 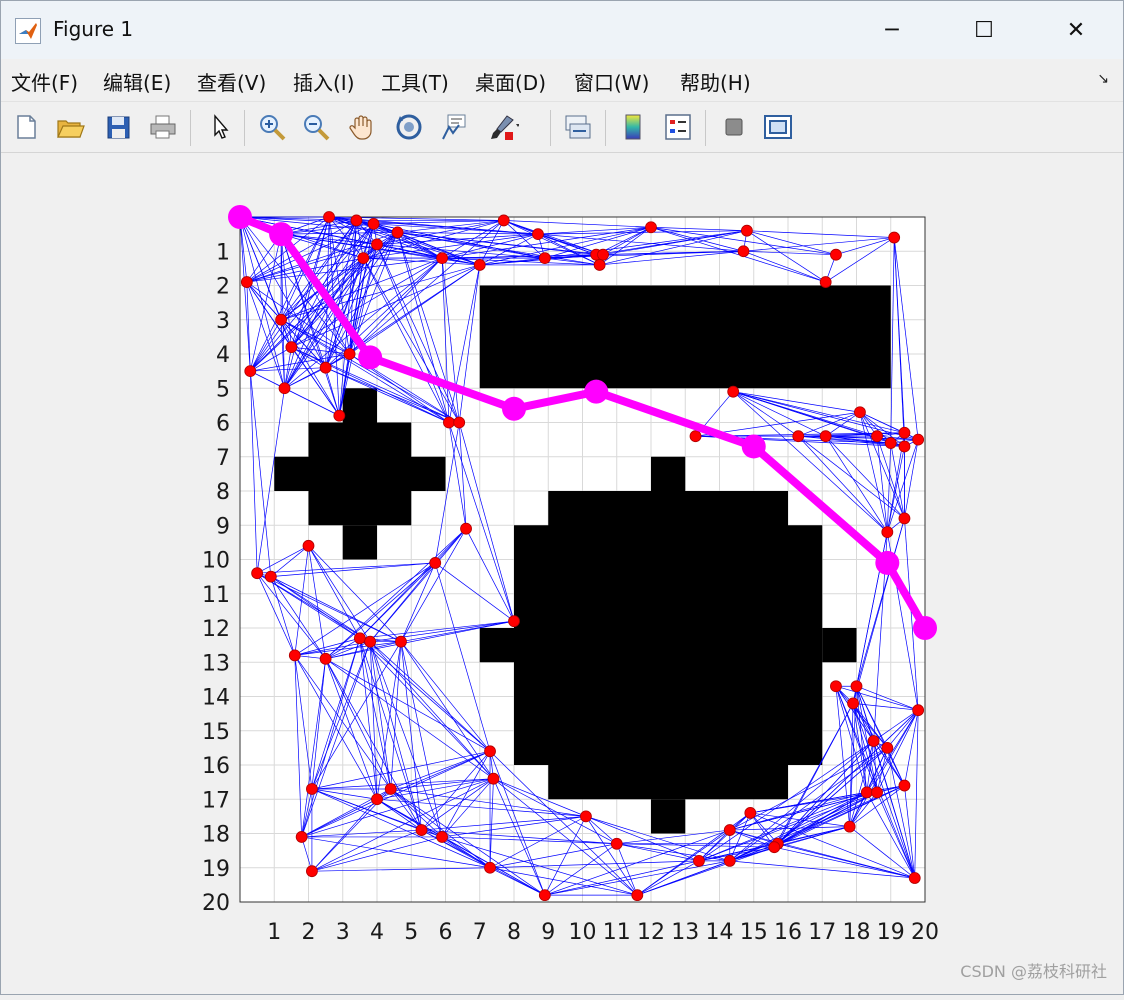 What do you see at coordinates (685, 932) in the screenshot?
I see `x-tick-label: 13` at bounding box center [685, 932].